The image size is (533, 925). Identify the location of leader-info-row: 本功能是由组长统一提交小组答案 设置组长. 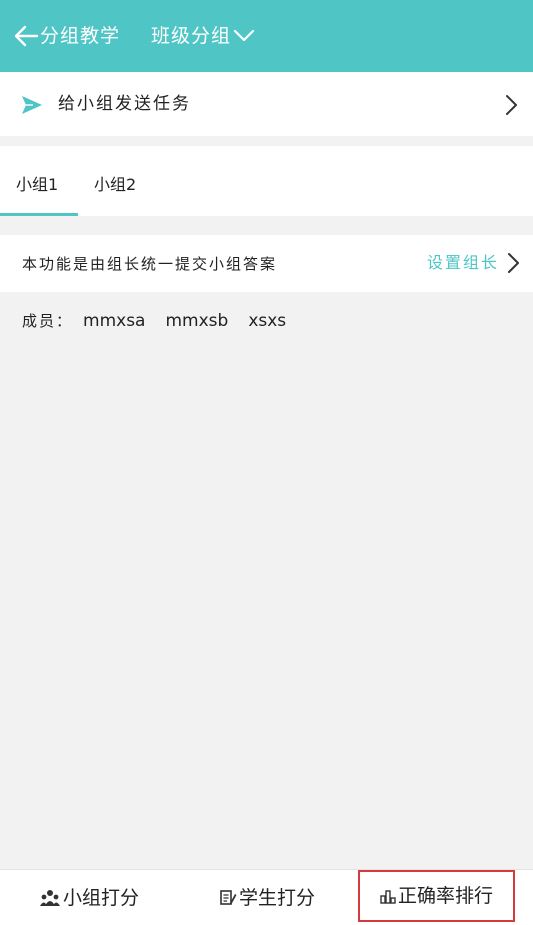
(266, 263).